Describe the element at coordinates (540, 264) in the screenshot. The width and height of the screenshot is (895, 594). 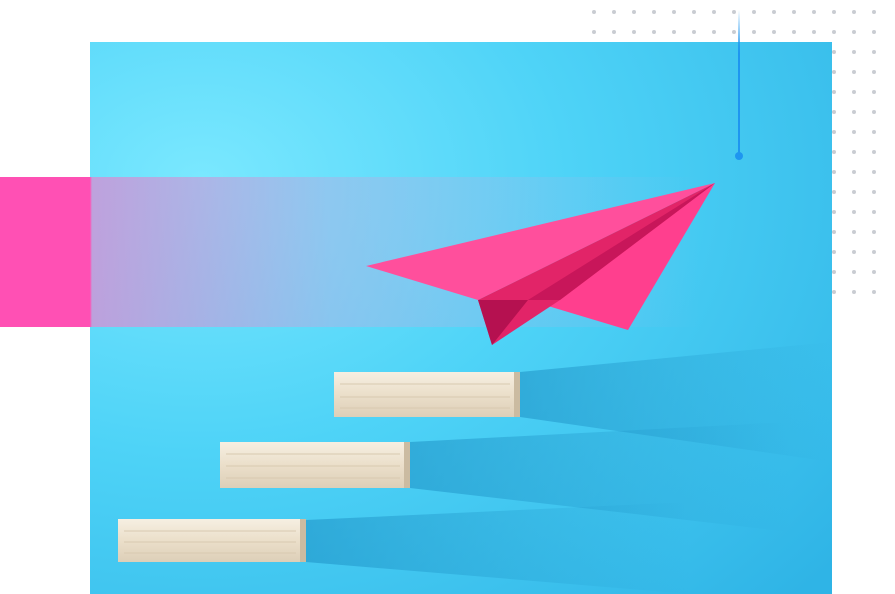
I see `paper-airplane` at that location.